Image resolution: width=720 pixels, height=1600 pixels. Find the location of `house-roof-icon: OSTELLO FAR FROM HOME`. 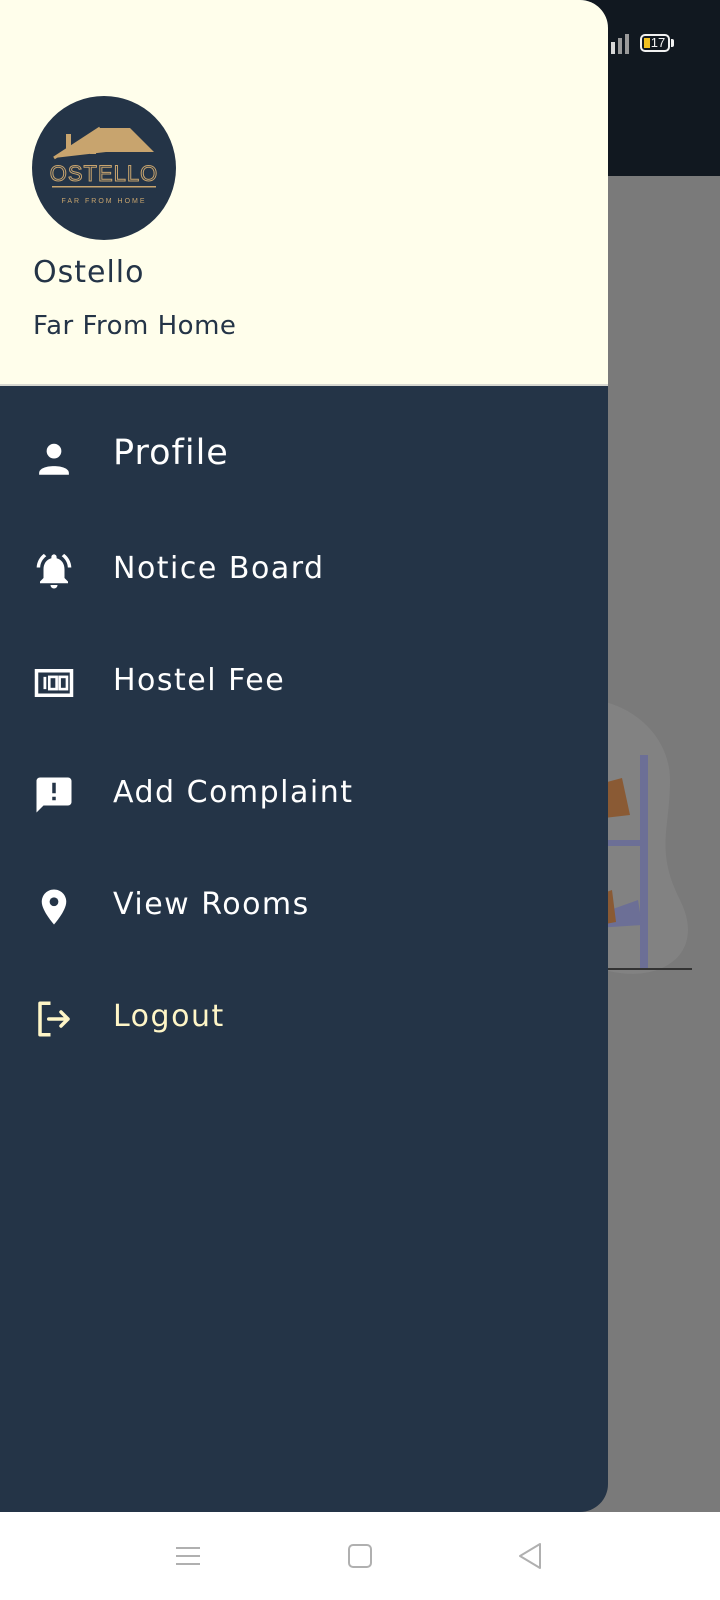

house-roof-icon: OSTELLO FAR FROM HOME is located at coordinates (103, 165).